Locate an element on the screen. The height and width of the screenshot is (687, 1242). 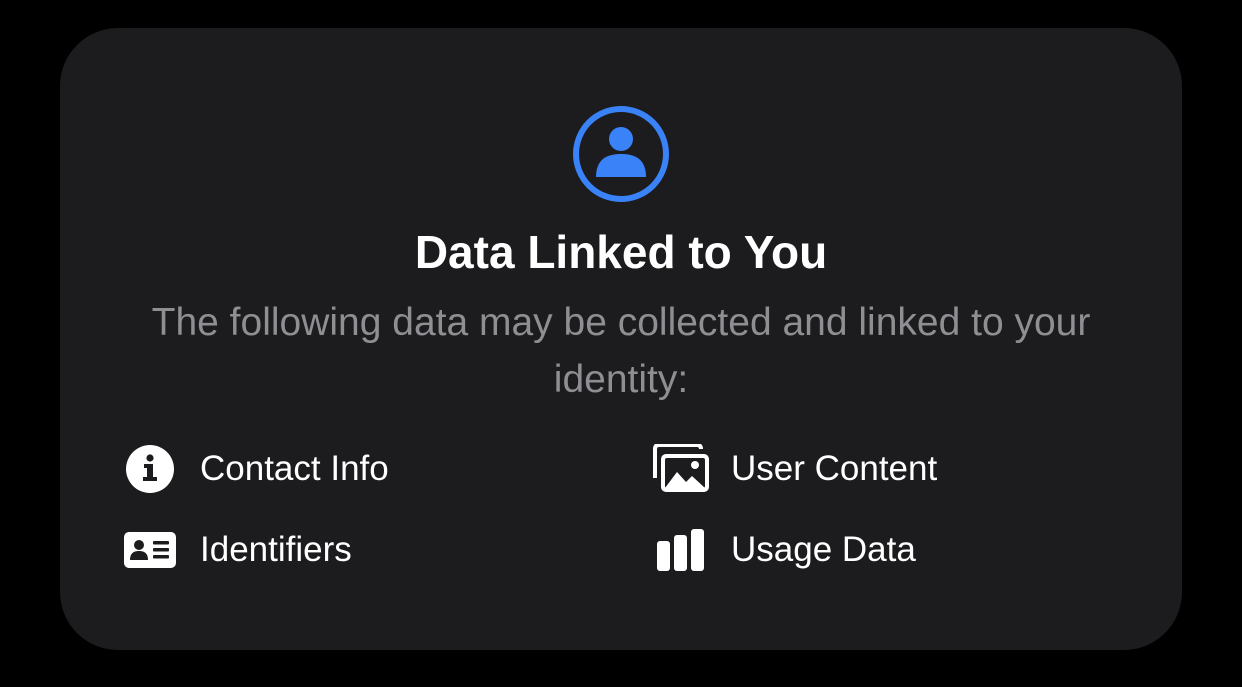
category-label: Contact Info is located at coordinates (294, 468).